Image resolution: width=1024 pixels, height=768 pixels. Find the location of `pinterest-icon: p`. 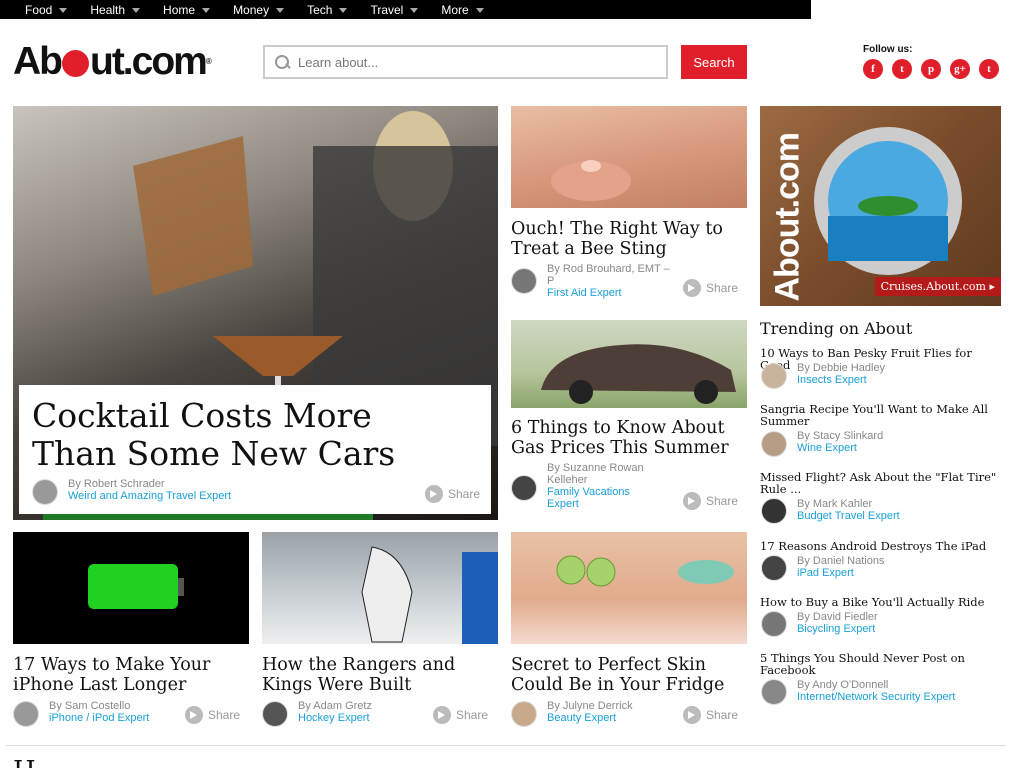

pinterest-icon: p is located at coordinates (931, 69).